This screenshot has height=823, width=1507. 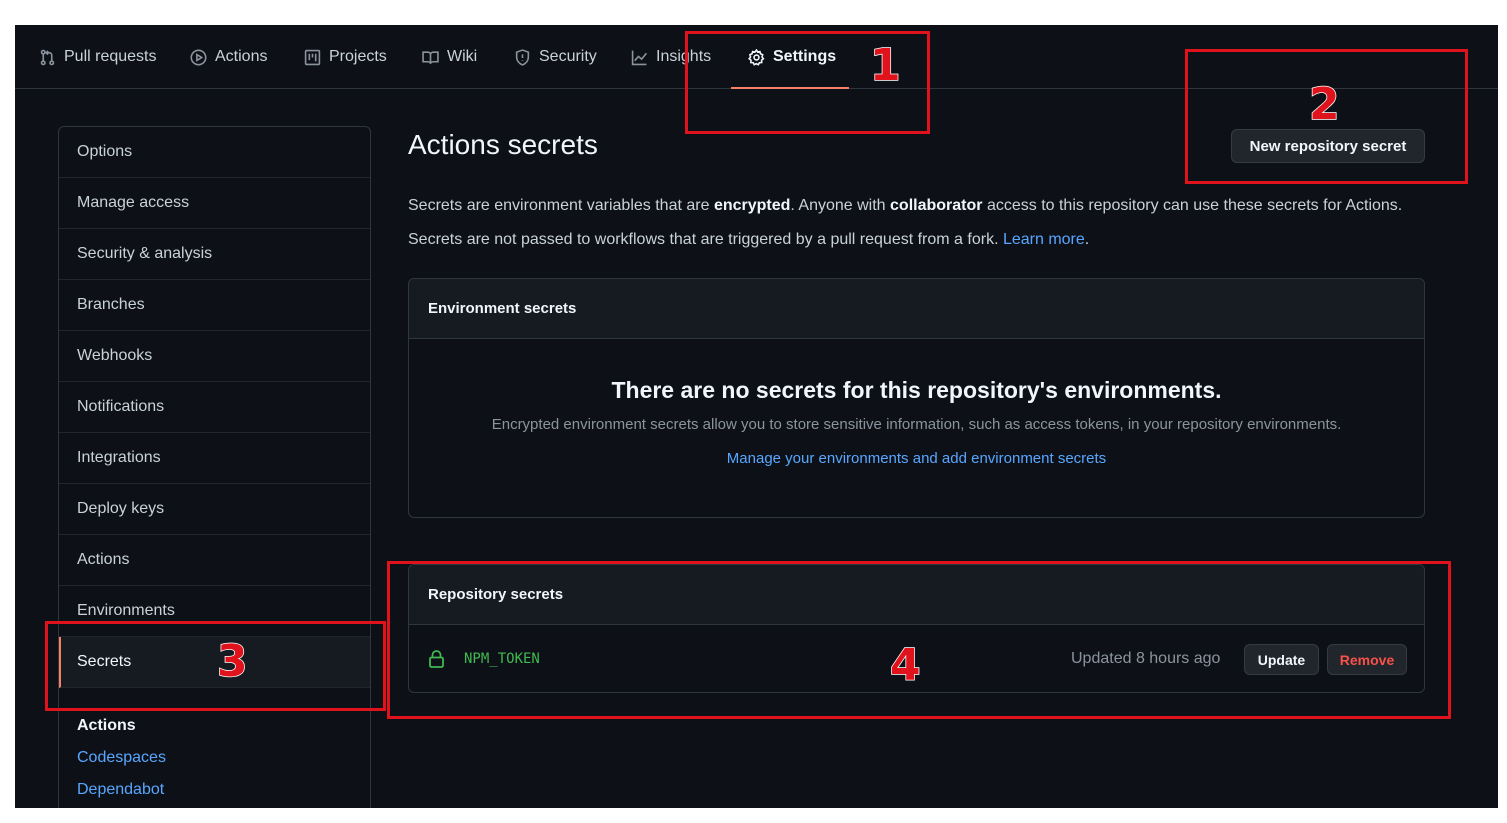 What do you see at coordinates (121, 758) in the screenshot?
I see `sidebar-link-codespaces: Codespaces` at bounding box center [121, 758].